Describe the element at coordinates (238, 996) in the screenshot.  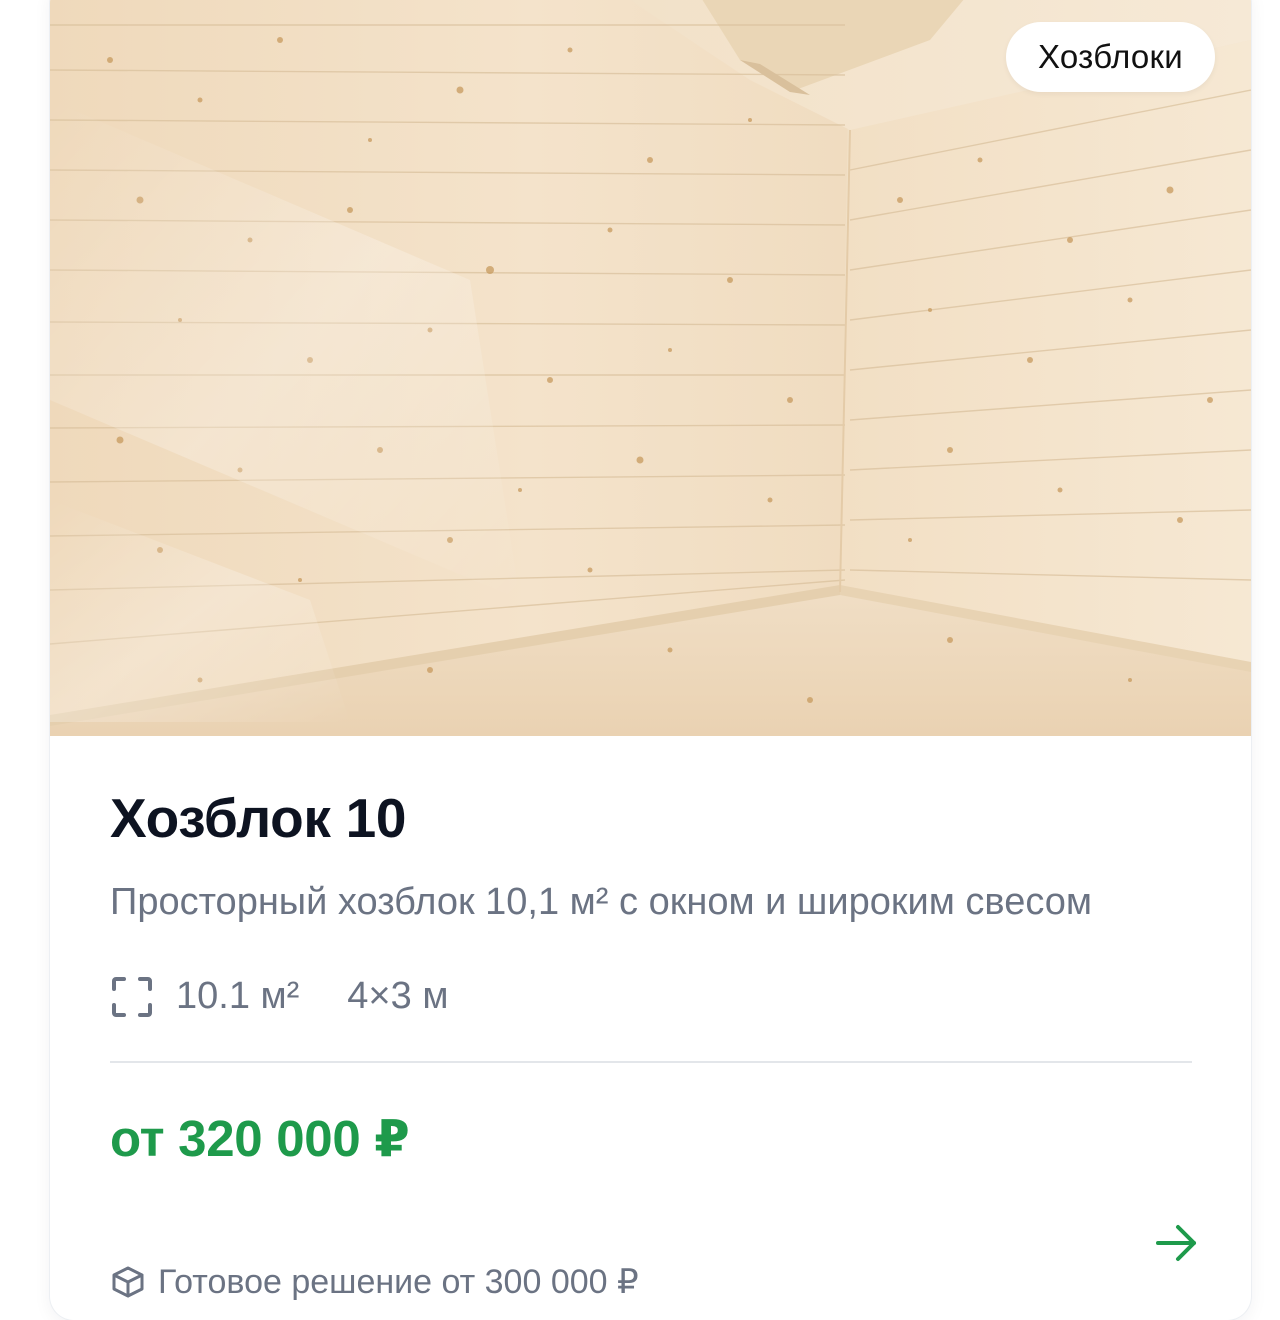
I see `area-value: 10.1 м²` at that location.